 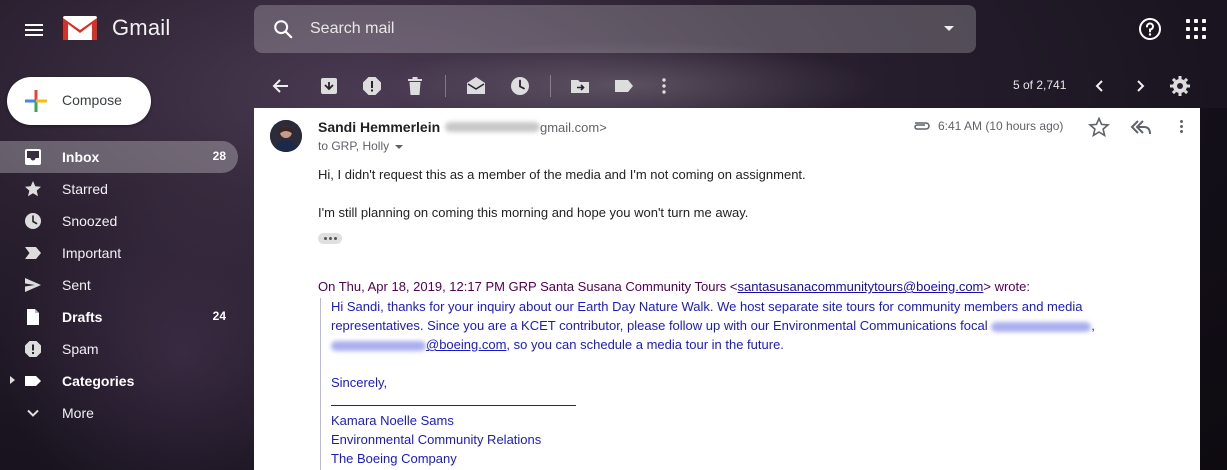 What do you see at coordinates (320, 384) in the screenshot?
I see `quote-border` at bounding box center [320, 384].